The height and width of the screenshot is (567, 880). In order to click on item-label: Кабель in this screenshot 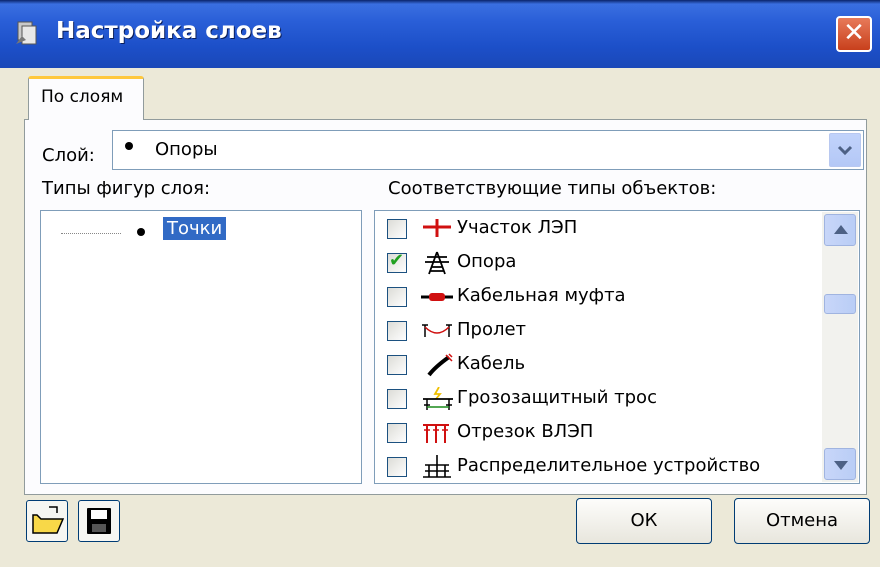, I will do `click(491, 363)`.